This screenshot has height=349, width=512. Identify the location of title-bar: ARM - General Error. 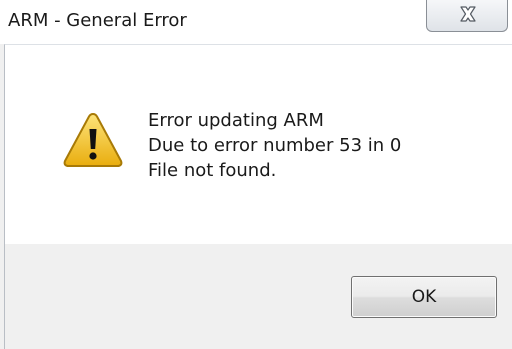
(256, 22).